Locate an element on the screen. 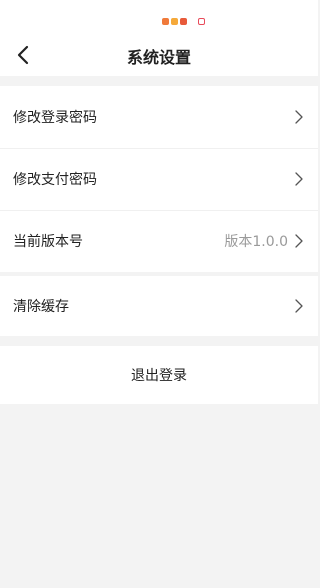  clear-cache-item: 清除缓存 is located at coordinates (159, 306).